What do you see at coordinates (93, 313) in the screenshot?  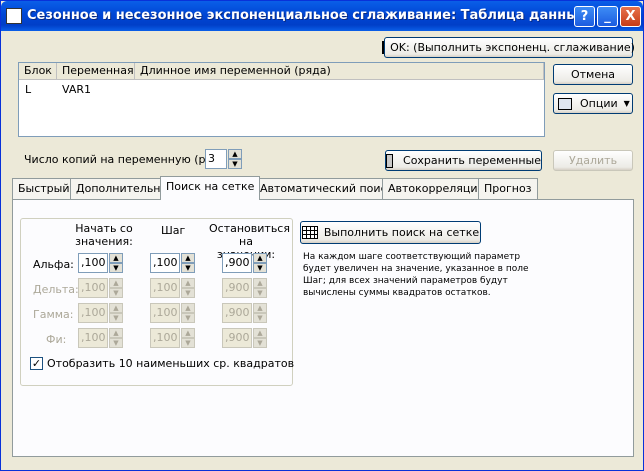 I see `gamma-start-input: ,100` at bounding box center [93, 313].